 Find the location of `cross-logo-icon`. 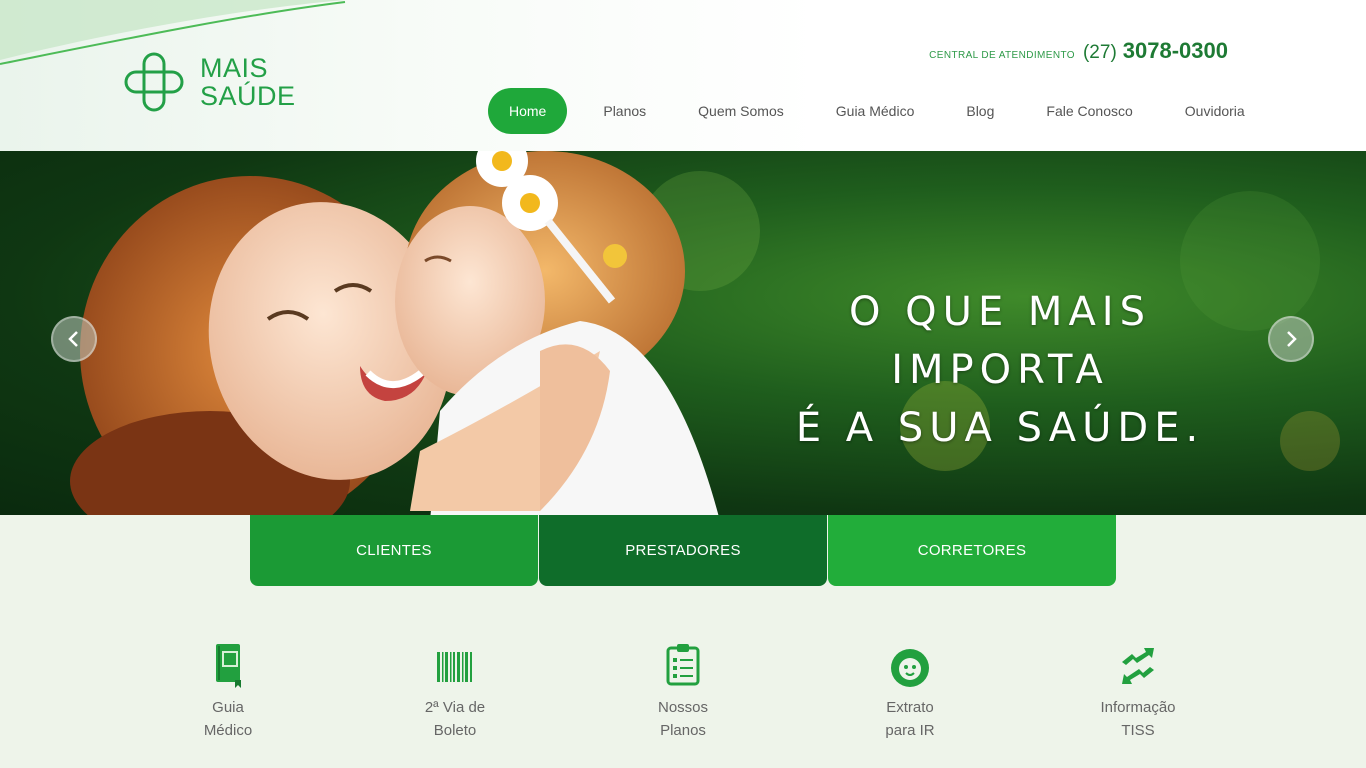

cross-logo-icon is located at coordinates (154, 82).